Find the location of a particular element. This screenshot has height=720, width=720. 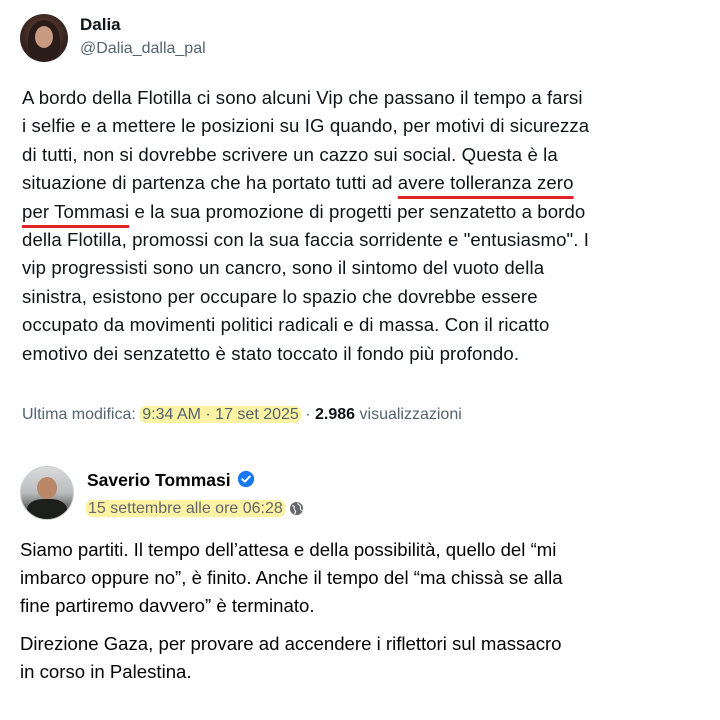

fb-author-avatar is located at coordinates (47, 493).